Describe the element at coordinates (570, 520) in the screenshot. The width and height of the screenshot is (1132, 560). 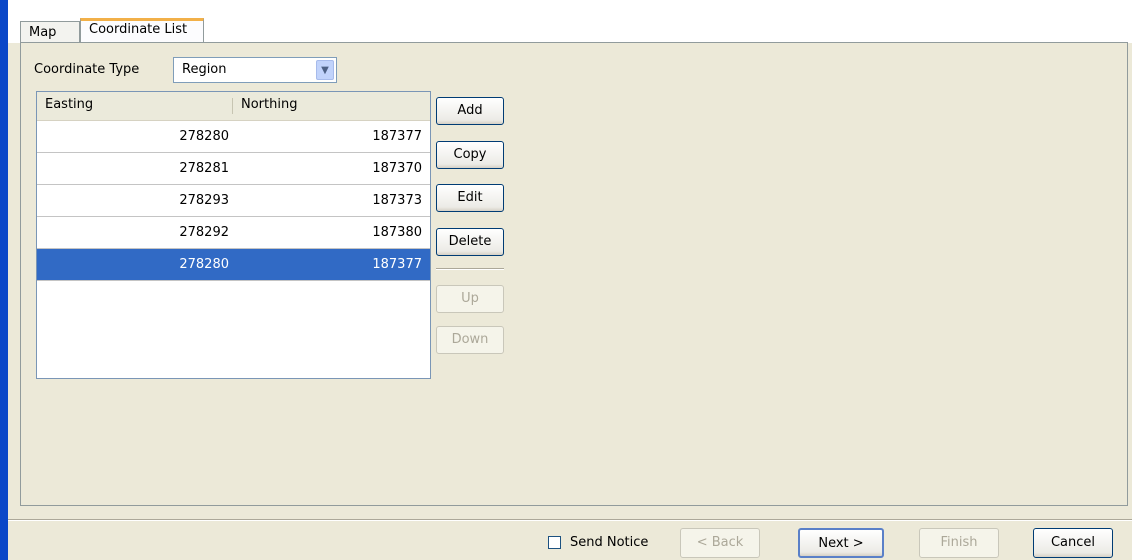
I see `footer-divider` at that location.